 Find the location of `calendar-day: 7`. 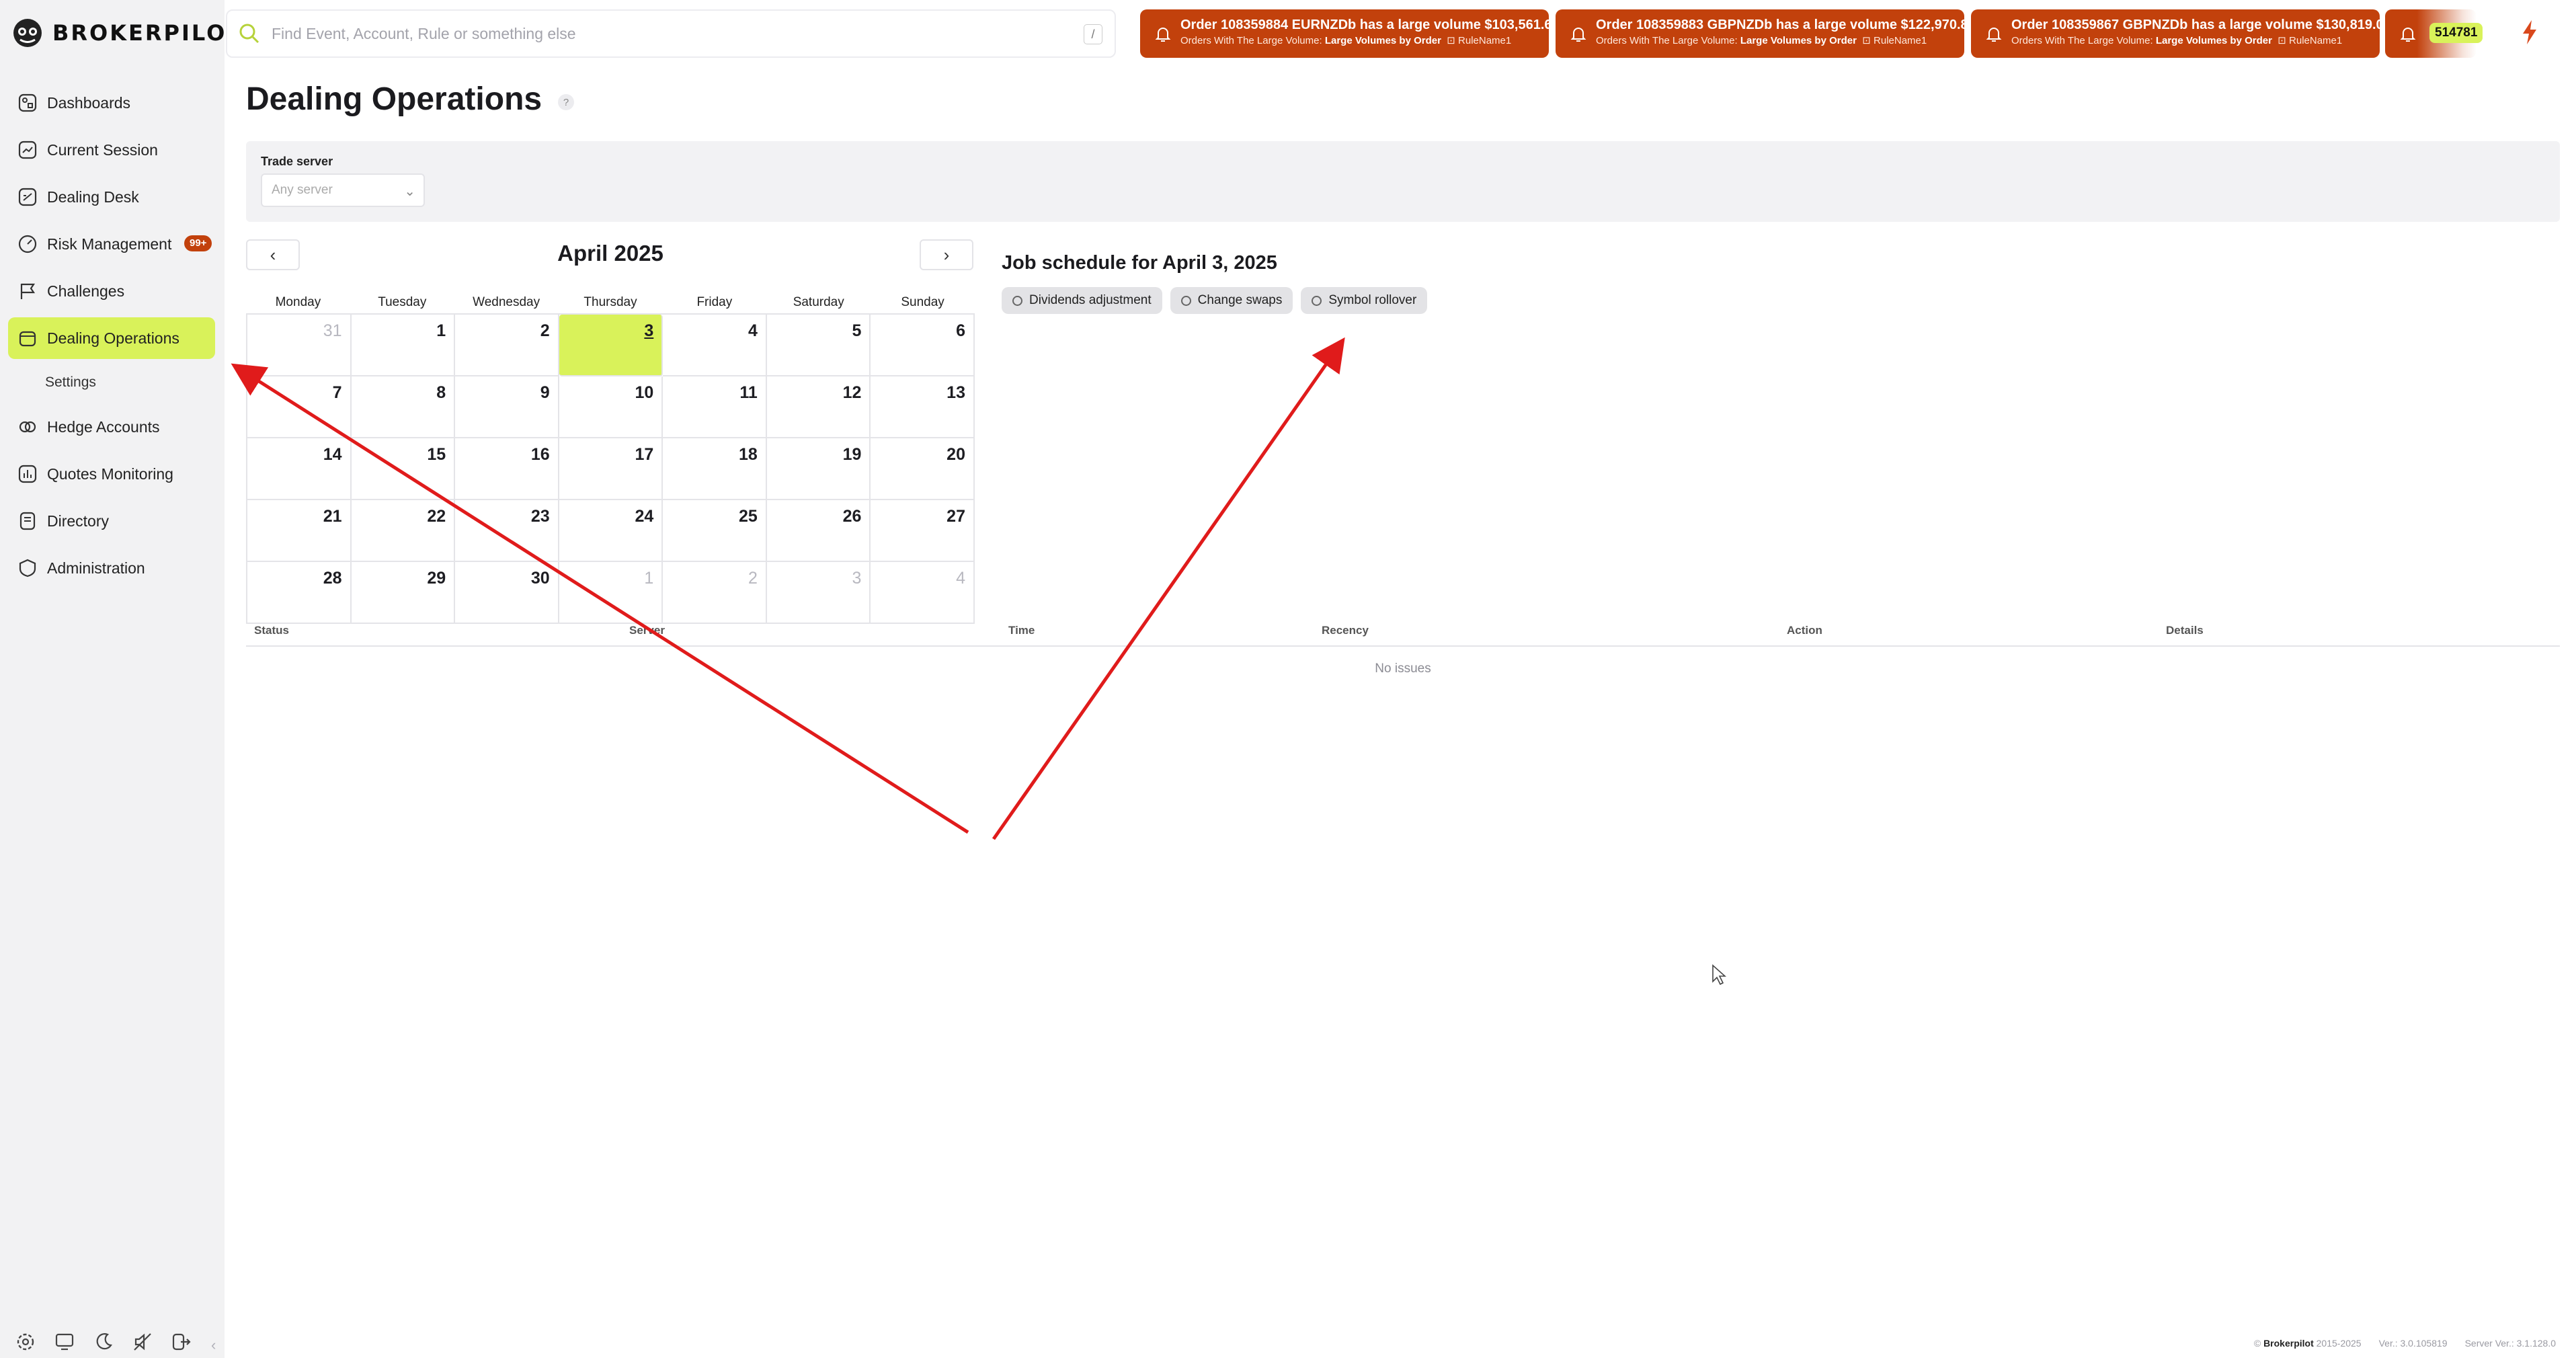

calendar-day: 7 is located at coordinates (299, 407).